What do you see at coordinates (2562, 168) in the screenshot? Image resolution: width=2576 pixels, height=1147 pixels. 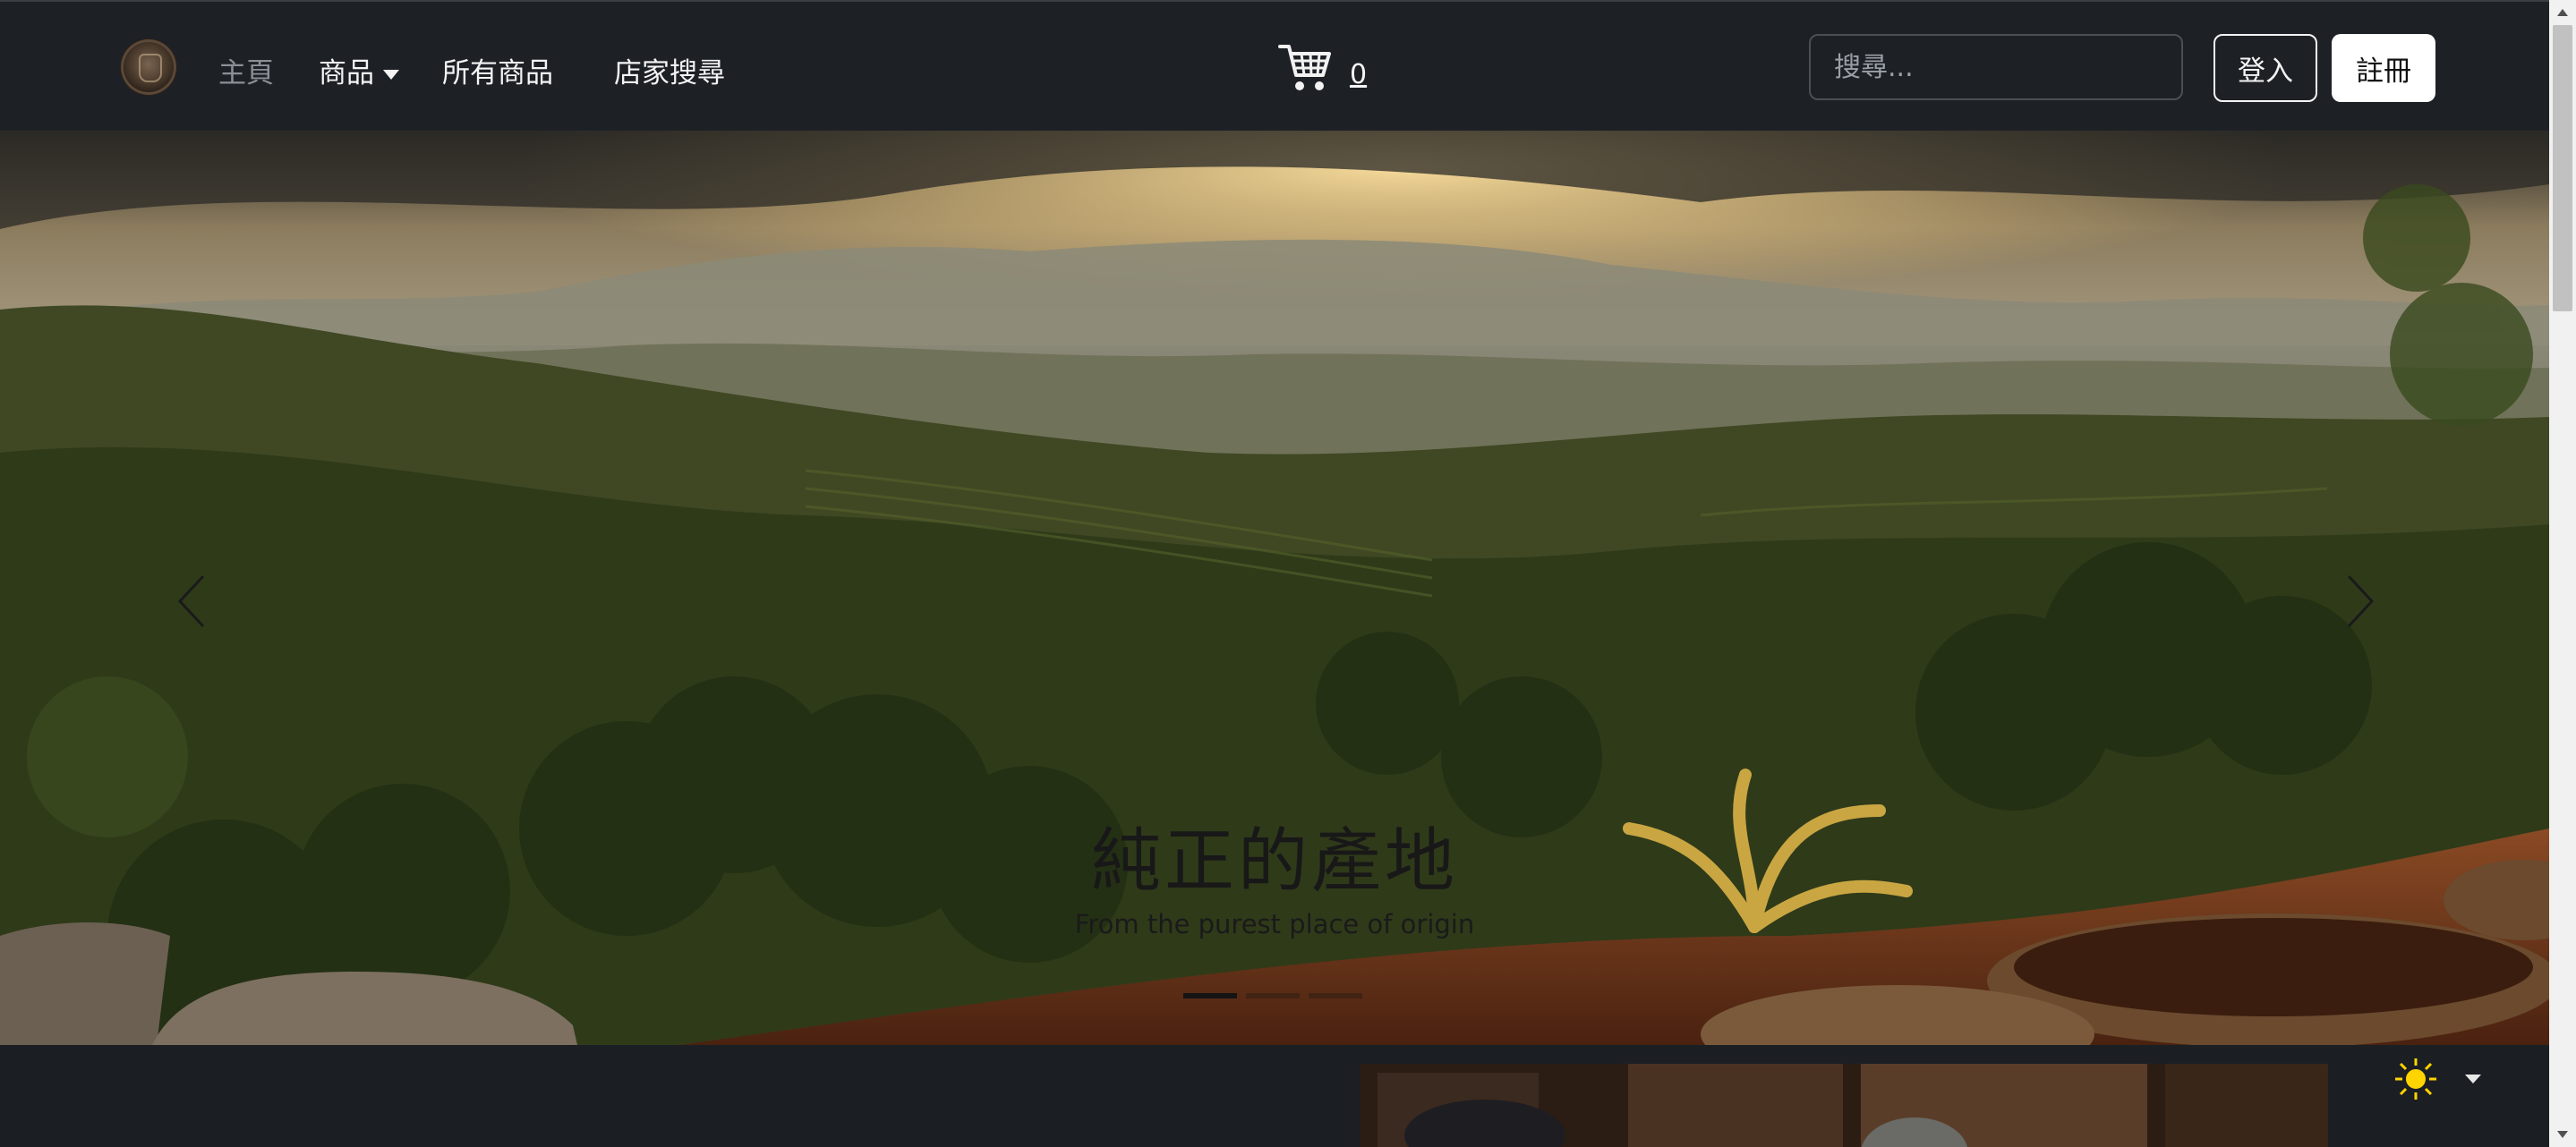 I see `scrollbar-thumb` at bounding box center [2562, 168].